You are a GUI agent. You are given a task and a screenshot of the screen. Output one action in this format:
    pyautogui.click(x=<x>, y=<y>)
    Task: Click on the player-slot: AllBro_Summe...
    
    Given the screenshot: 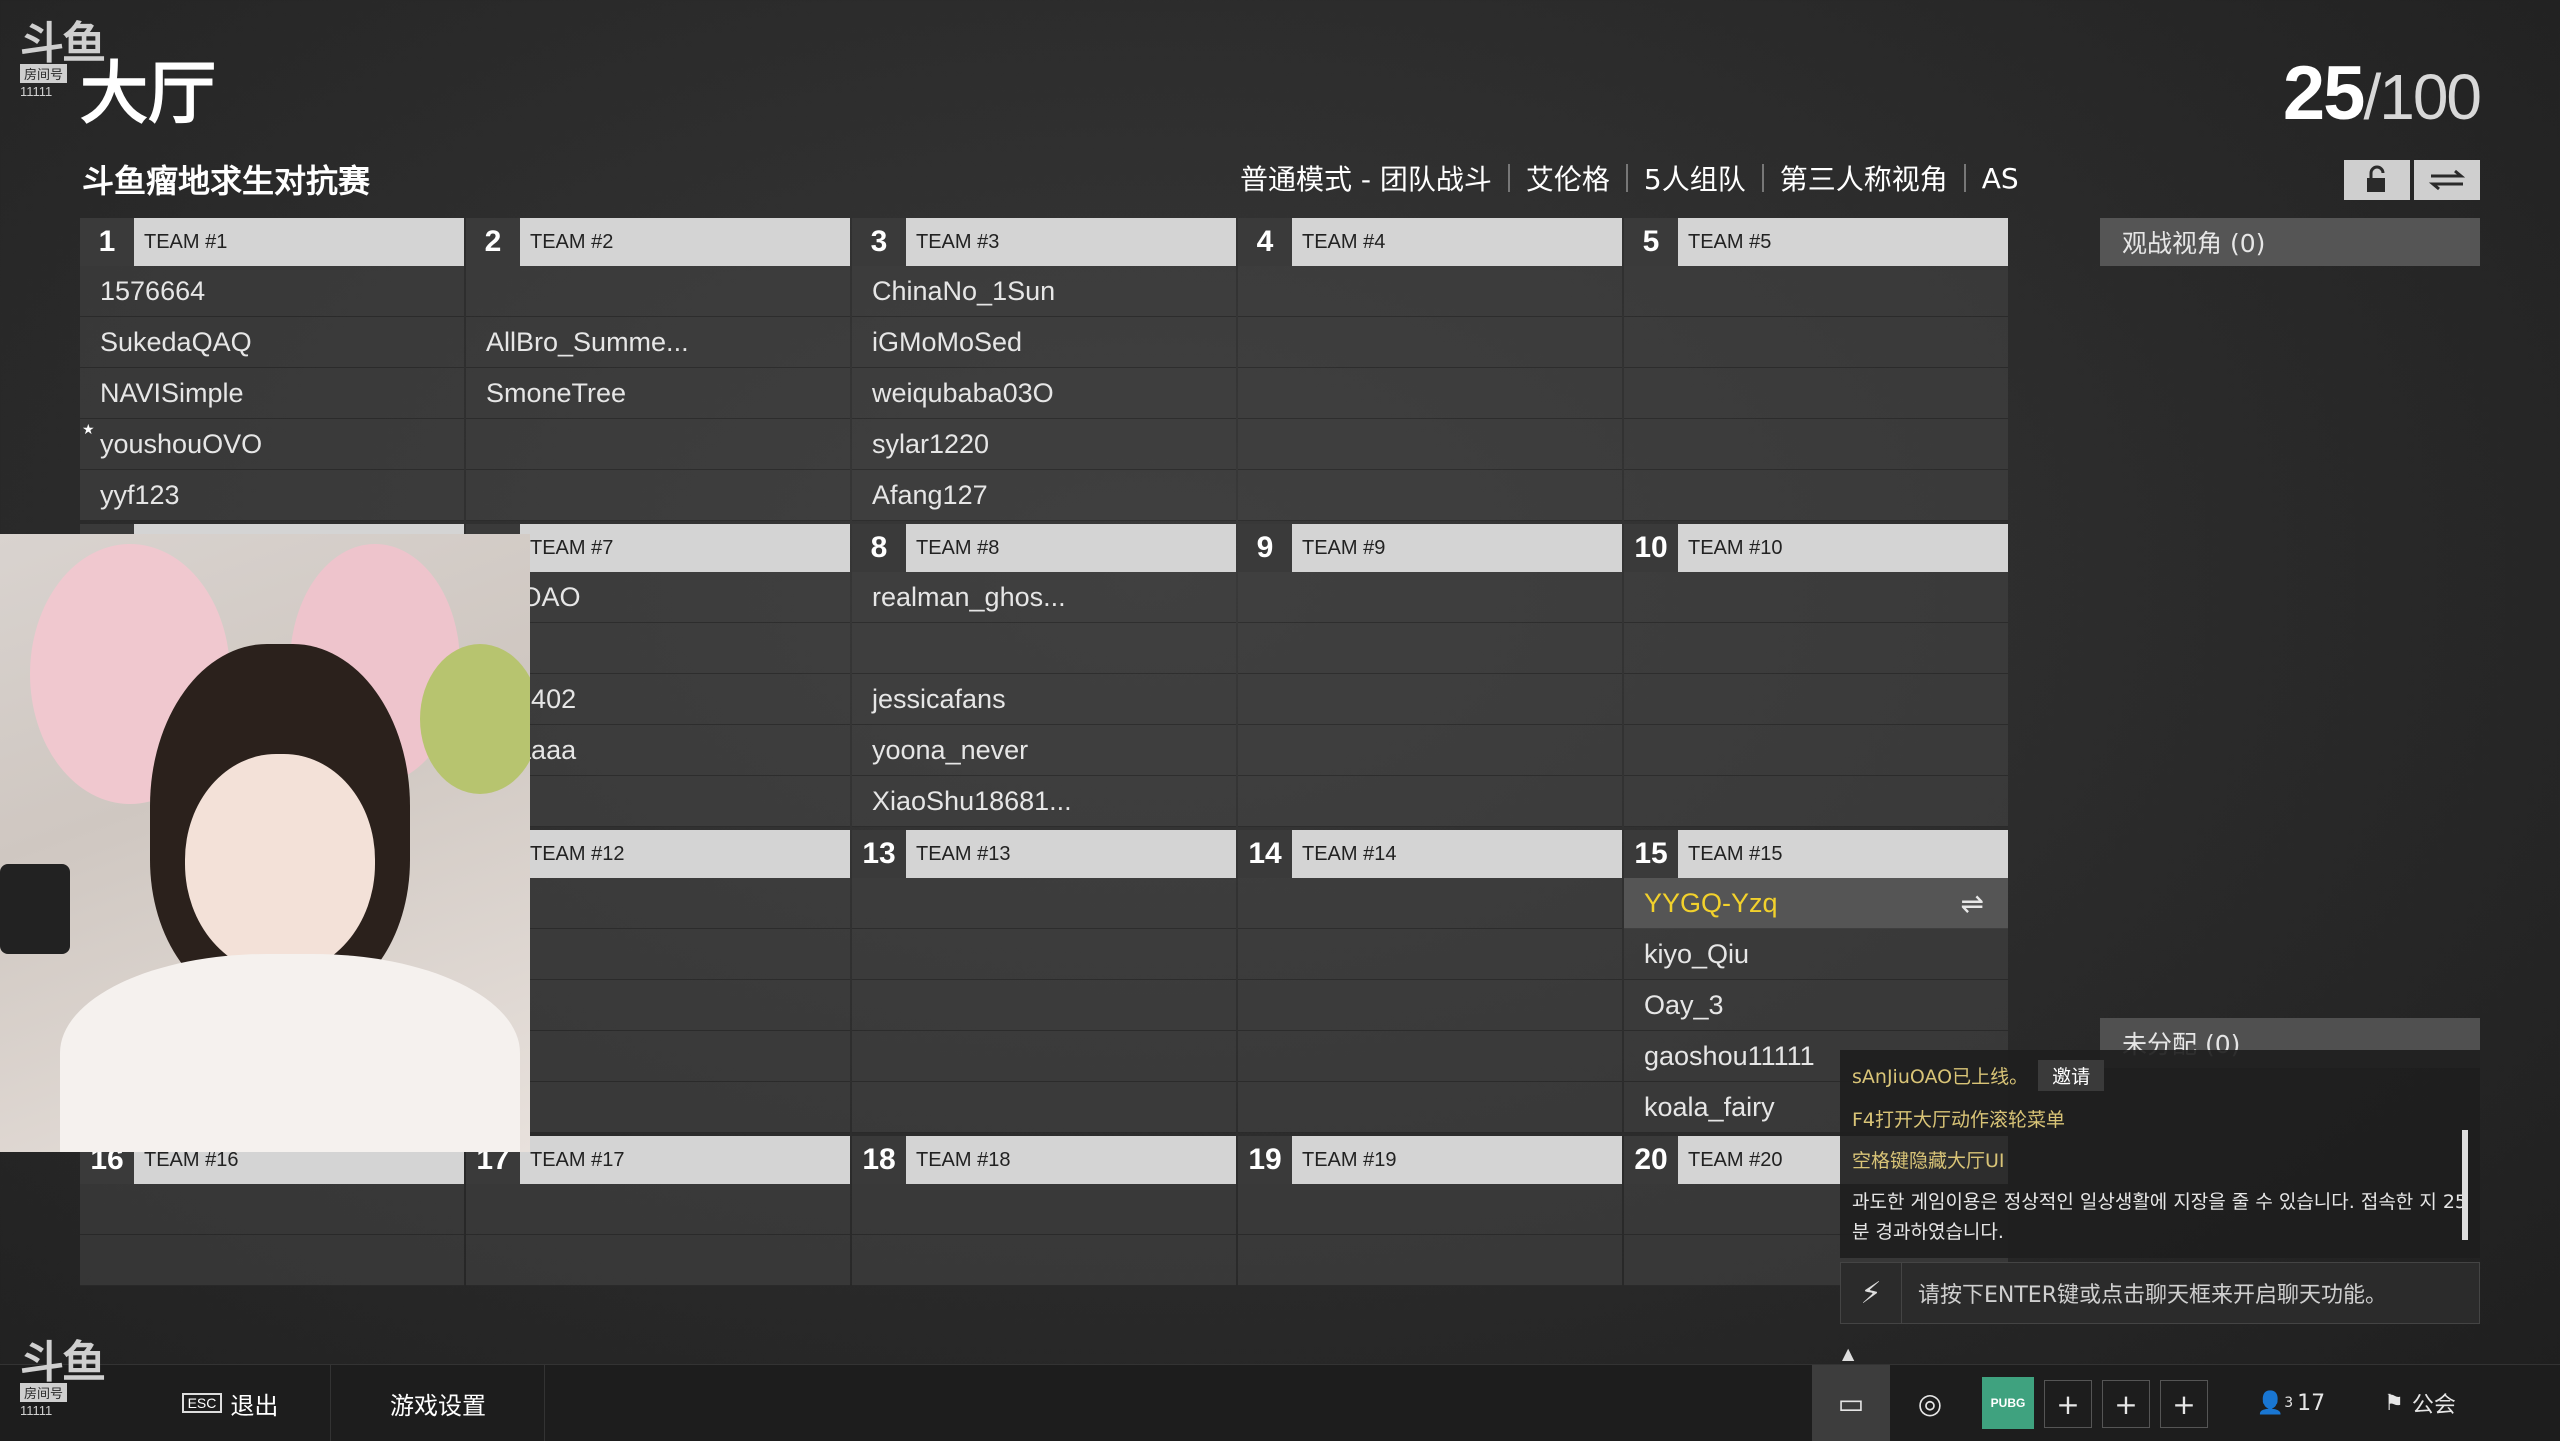 What is the action you would take?
    pyautogui.click(x=658, y=342)
    